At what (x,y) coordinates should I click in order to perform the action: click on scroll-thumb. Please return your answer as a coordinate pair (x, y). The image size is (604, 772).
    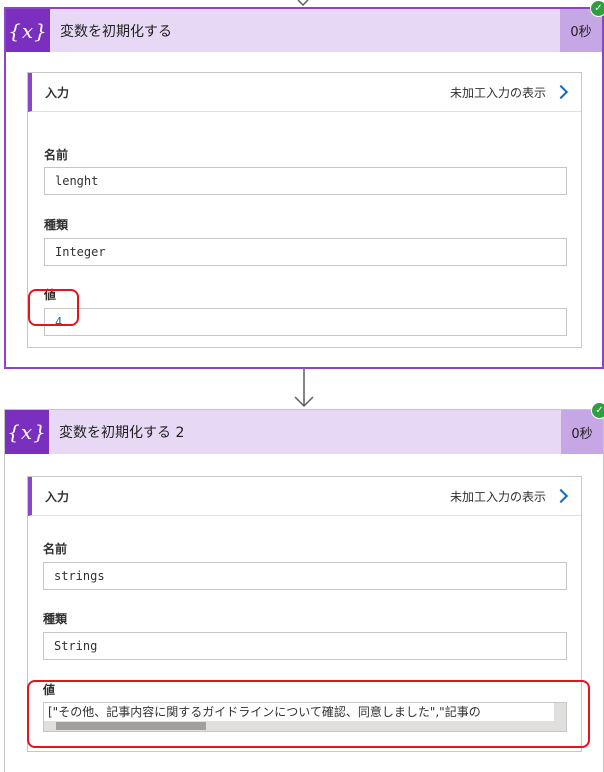
    Looking at the image, I should click on (131, 726).